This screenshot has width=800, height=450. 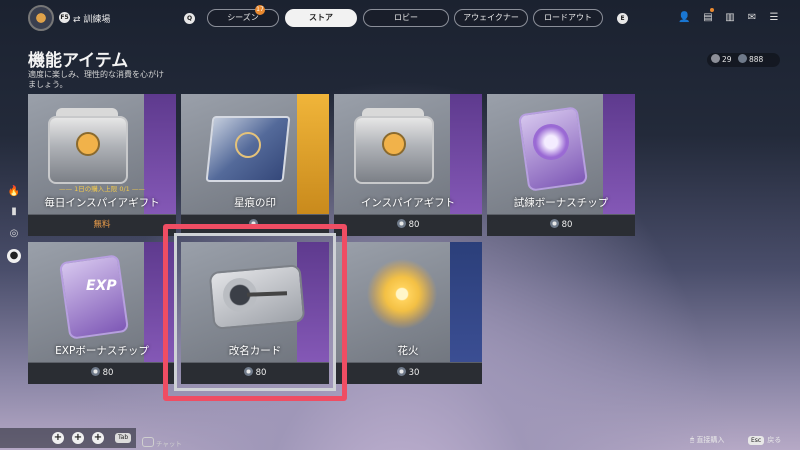 I want to click on game-logo-icon, so click(x=41, y=18).